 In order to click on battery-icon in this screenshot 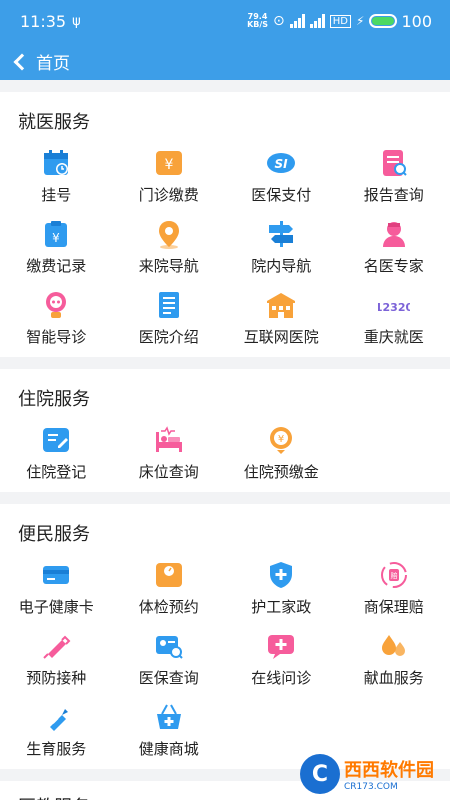, I will do `click(383, 21)`.